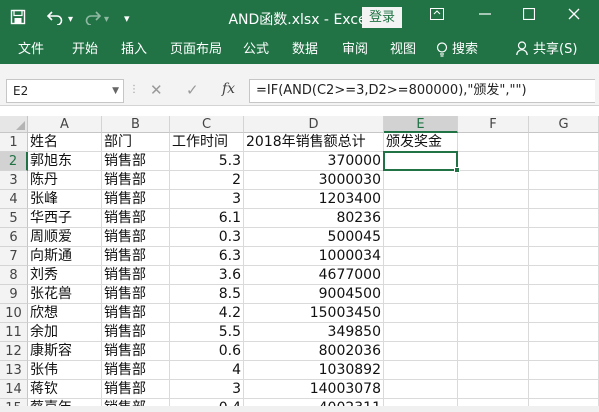 This screenshot has width=599, height=412. Describe the element at coordinates (65, 294) in the screenshot. I see `cell-a9: 张花兽` at that location.